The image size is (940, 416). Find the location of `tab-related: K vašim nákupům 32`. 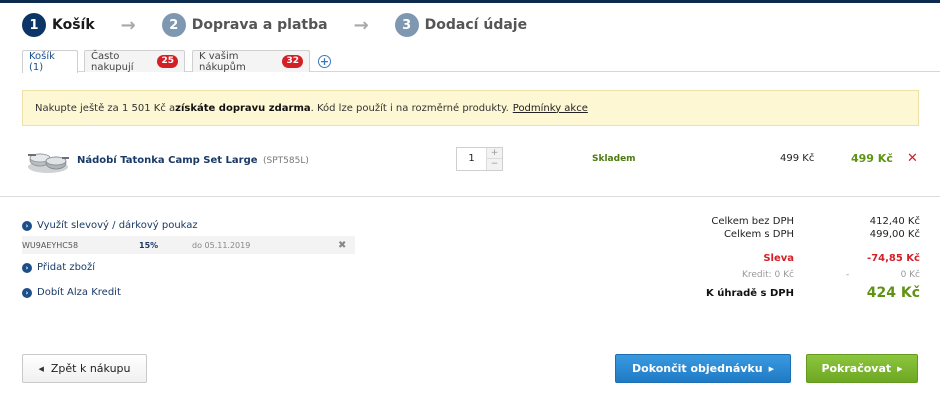

tab-related: K vašim nákupům 32 is located at coordinates (251, 61).